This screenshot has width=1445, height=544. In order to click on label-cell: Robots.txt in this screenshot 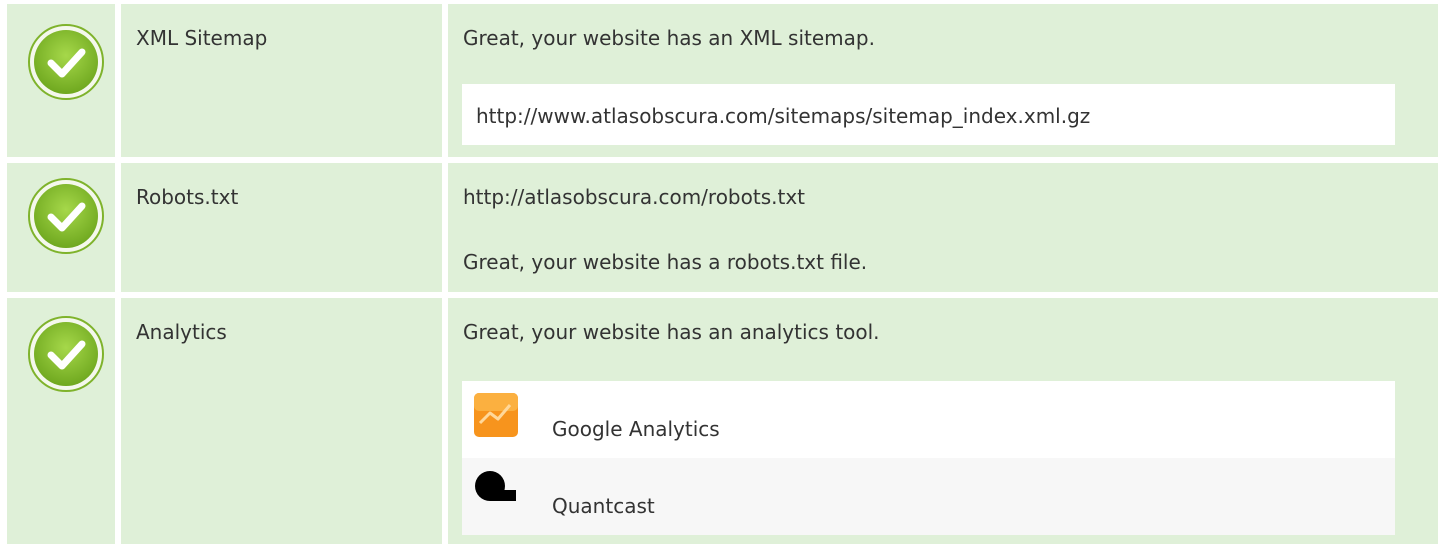, I will do `click(281, 227)`.